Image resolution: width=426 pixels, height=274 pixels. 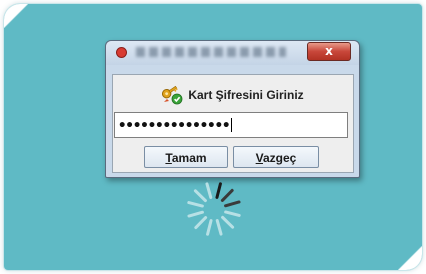 What do you see at coordinates (329, 51) in the screenshot?
I see `close-button: x` at bounding box center [329, 51].